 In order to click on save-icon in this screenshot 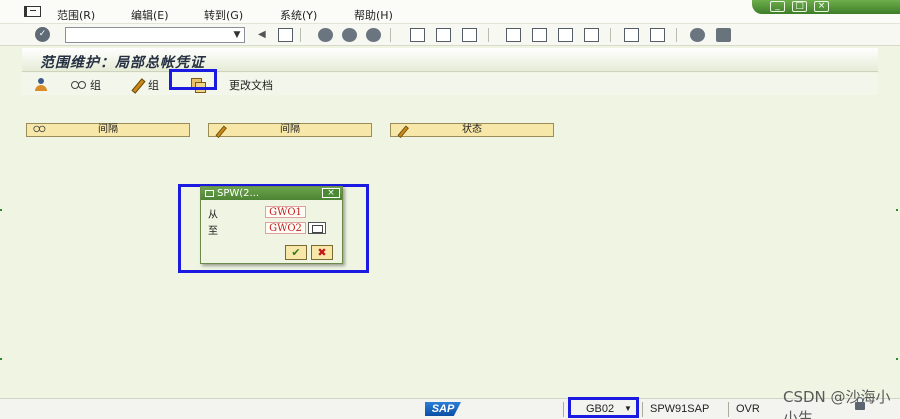, I will do `click(285, 35)`.